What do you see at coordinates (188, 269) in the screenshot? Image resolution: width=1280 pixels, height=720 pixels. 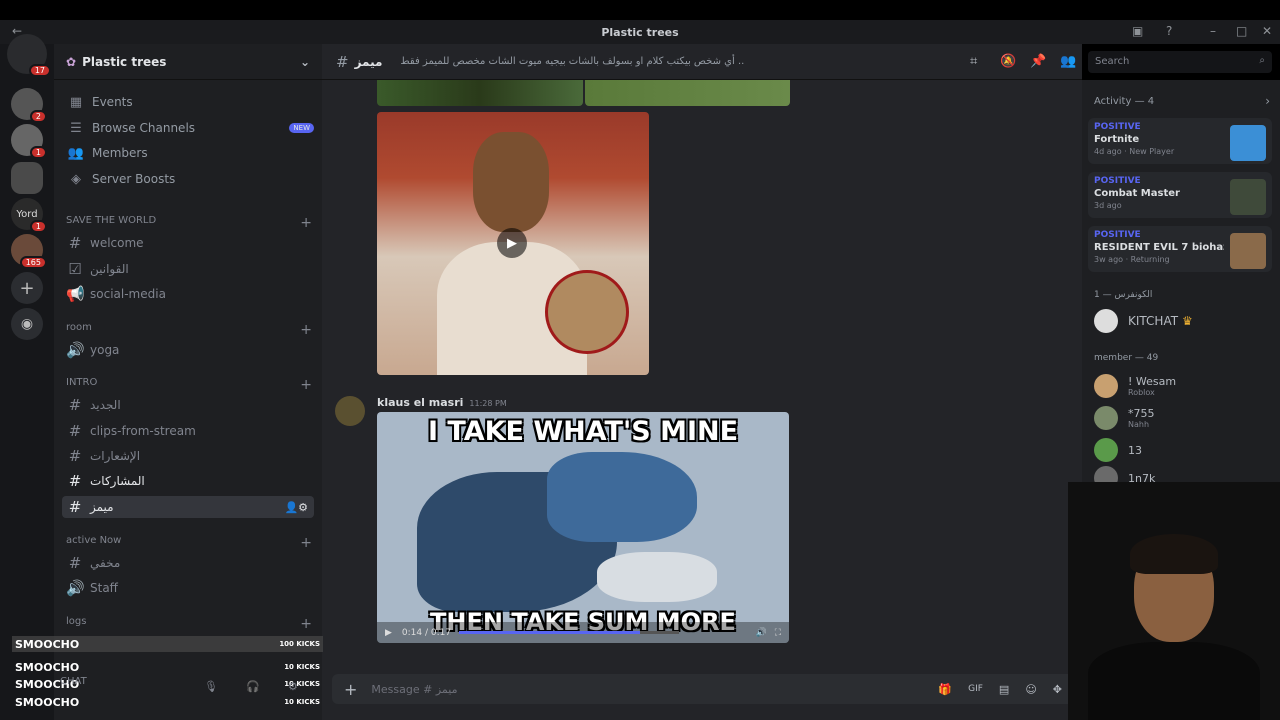 I see `channel-rules: ☑ القوانين` at bounding box center [188, 269].